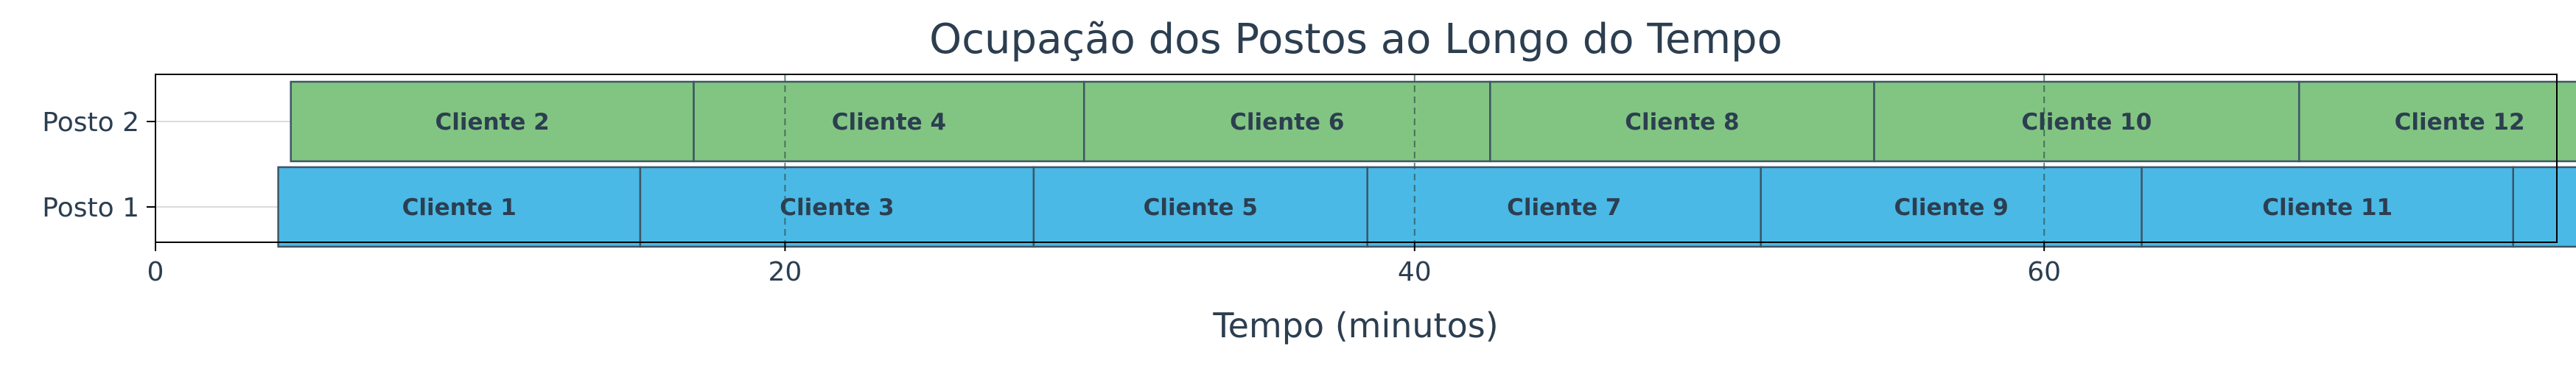  Describe the element at coordinates (155, 272) in the screenshot. I see `x-tick-label: 0` at that location.